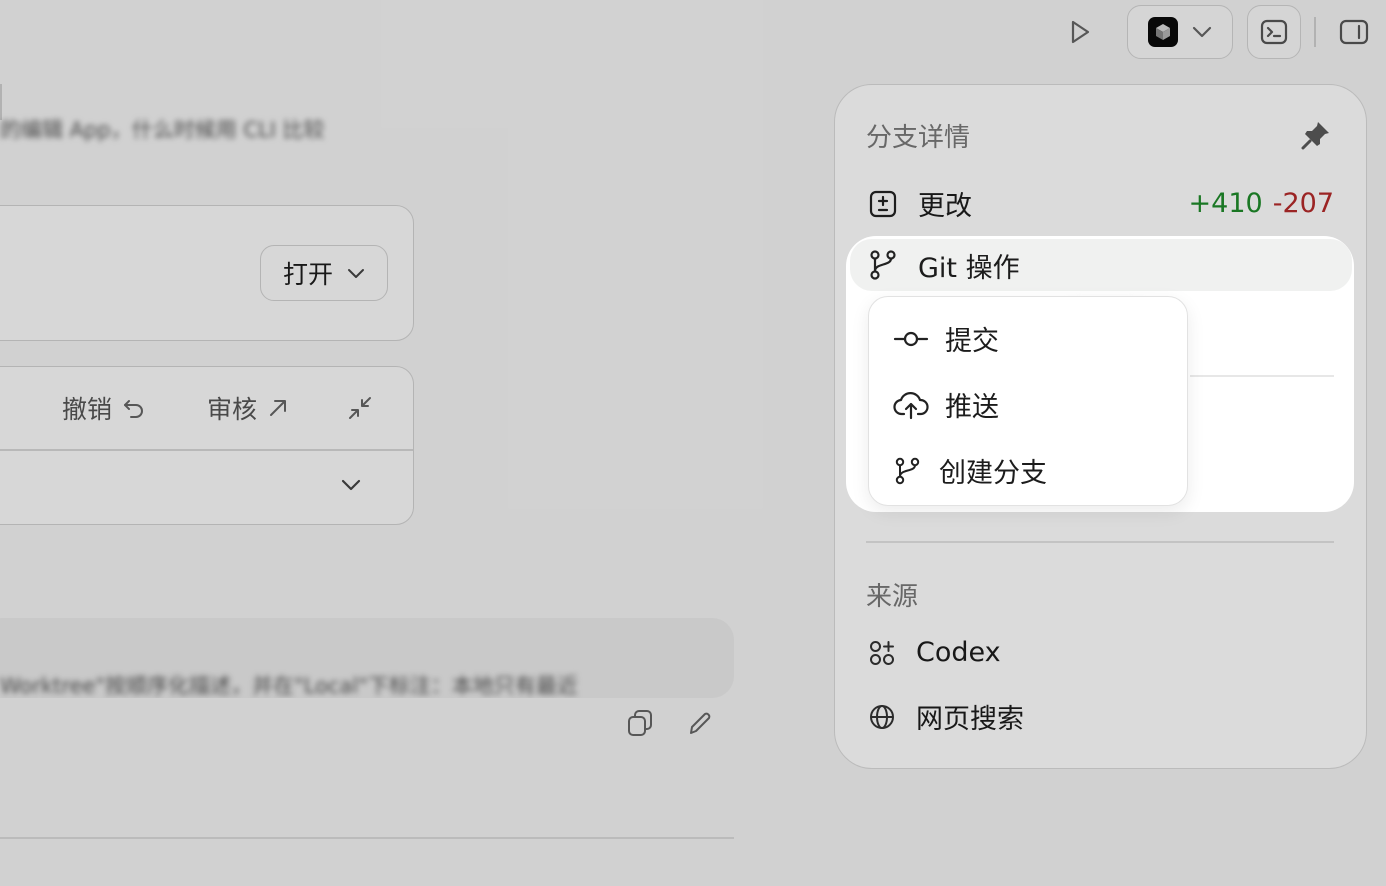 Image resolution: width=1386 pixels, height=886 pixels. Describe the element at coordinates (911, 339) in the screenshot. I see `commit-icon` at that location.